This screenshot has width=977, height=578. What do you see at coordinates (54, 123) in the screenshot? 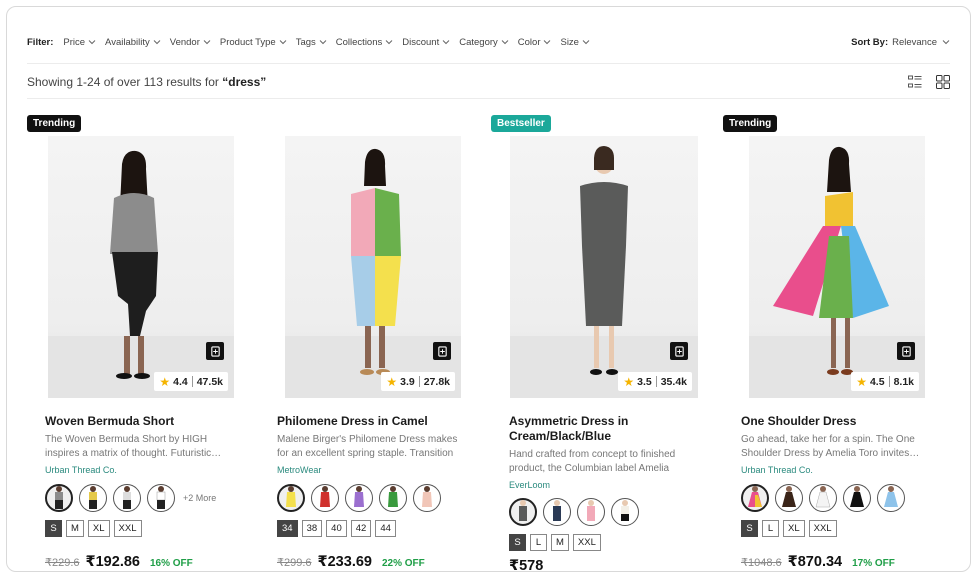
I see `trending-badge: Trending` at bounding box center [54, 123].